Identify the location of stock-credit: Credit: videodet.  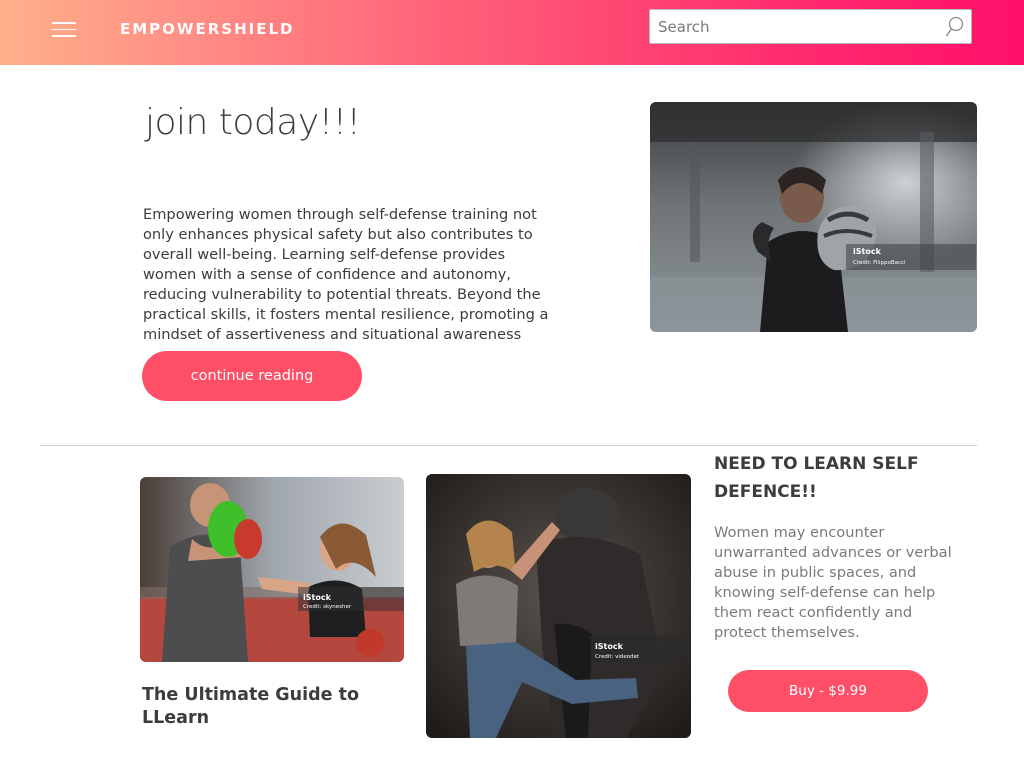
(617, 657).